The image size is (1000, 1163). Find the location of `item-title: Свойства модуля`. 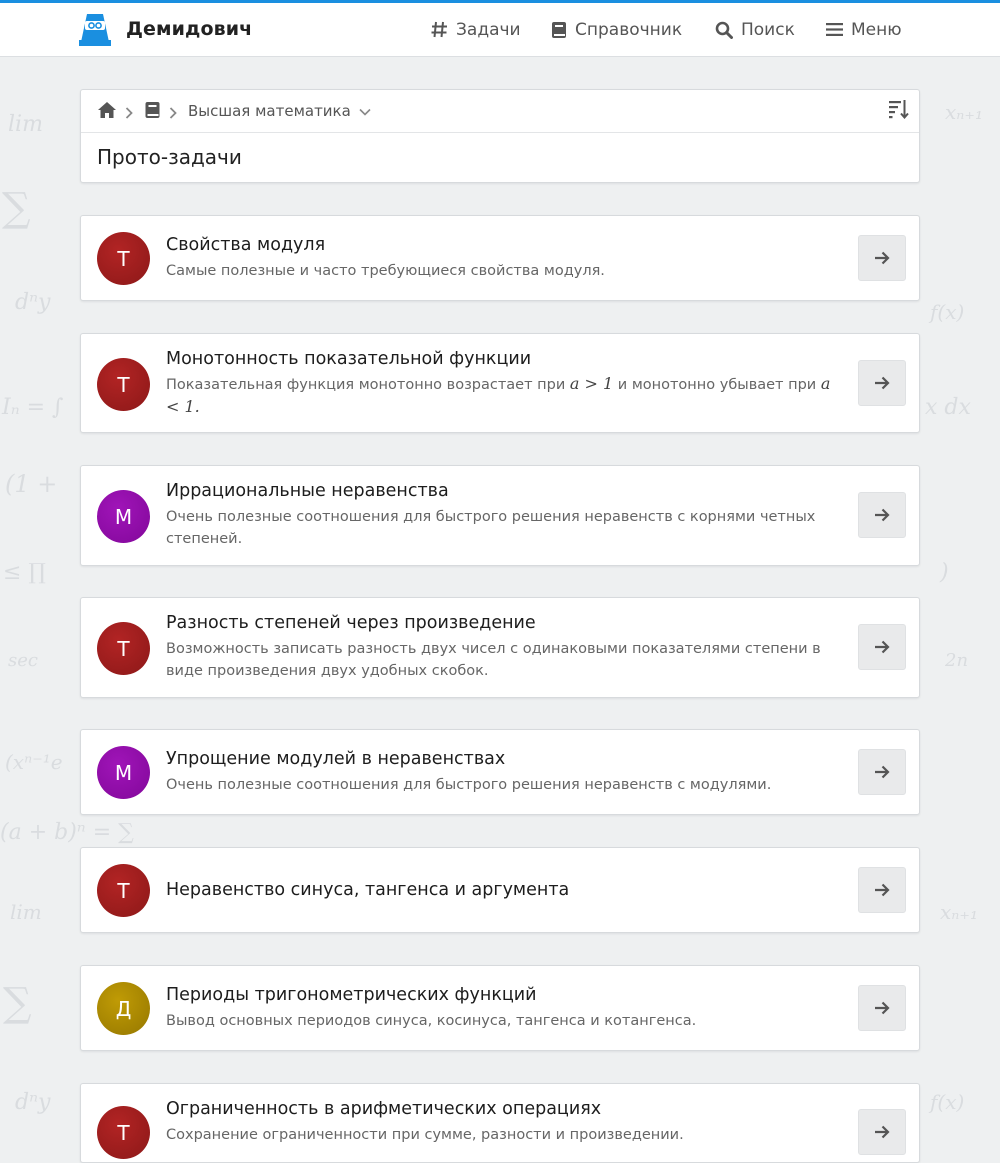

item-title: Свойства модуля is located at coordinates (245, 245).